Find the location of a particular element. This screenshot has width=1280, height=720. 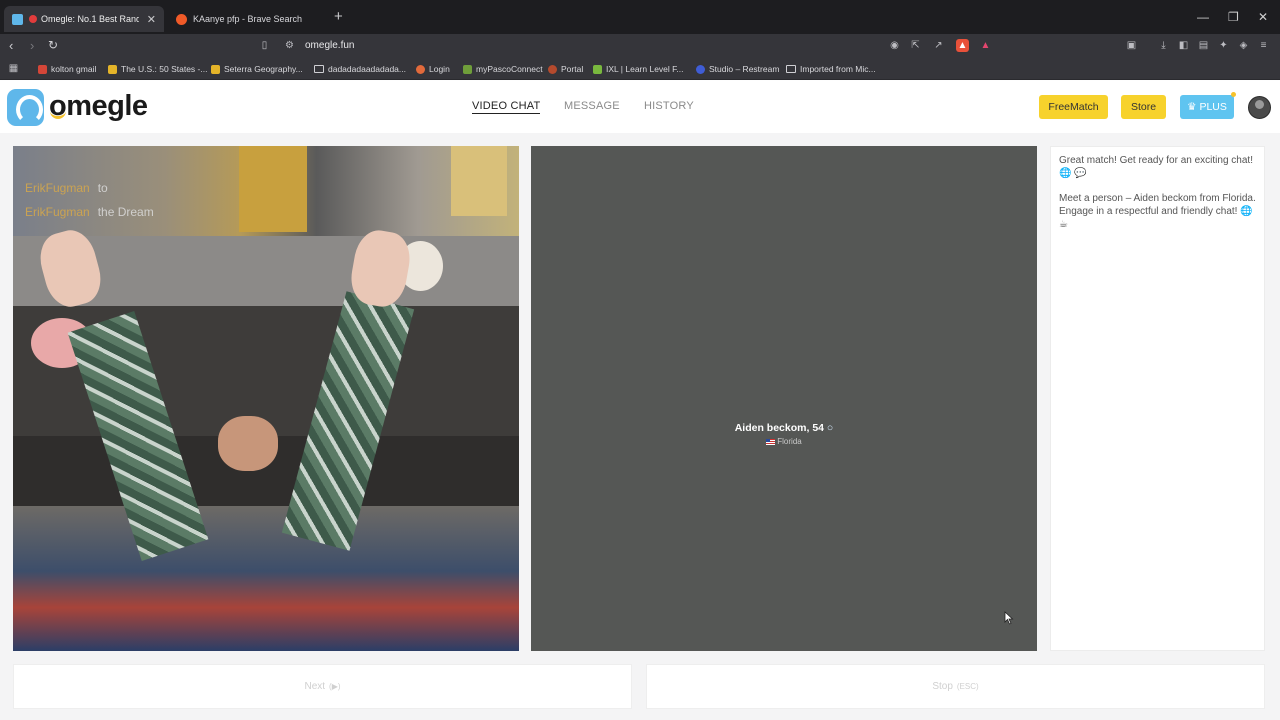

new-tab-icon: + is located at coordinates (338, 17).